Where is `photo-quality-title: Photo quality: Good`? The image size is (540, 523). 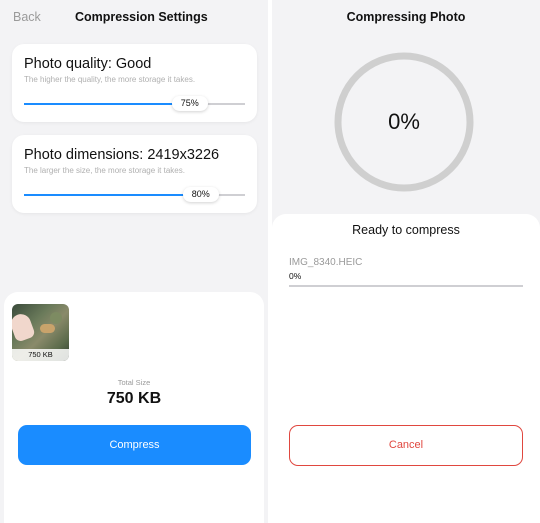 photo-quality-title: Photo quality: Good is located at coordinates (88, 64).